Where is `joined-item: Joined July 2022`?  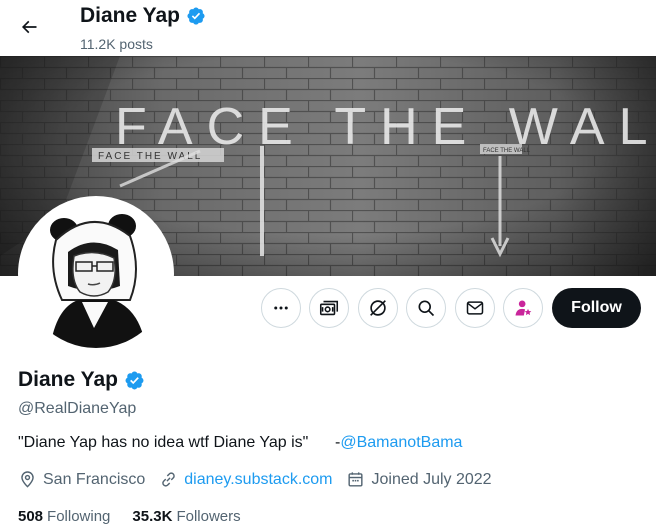
joined-item: Joined July 2022 is located at coordinates (419, 479).